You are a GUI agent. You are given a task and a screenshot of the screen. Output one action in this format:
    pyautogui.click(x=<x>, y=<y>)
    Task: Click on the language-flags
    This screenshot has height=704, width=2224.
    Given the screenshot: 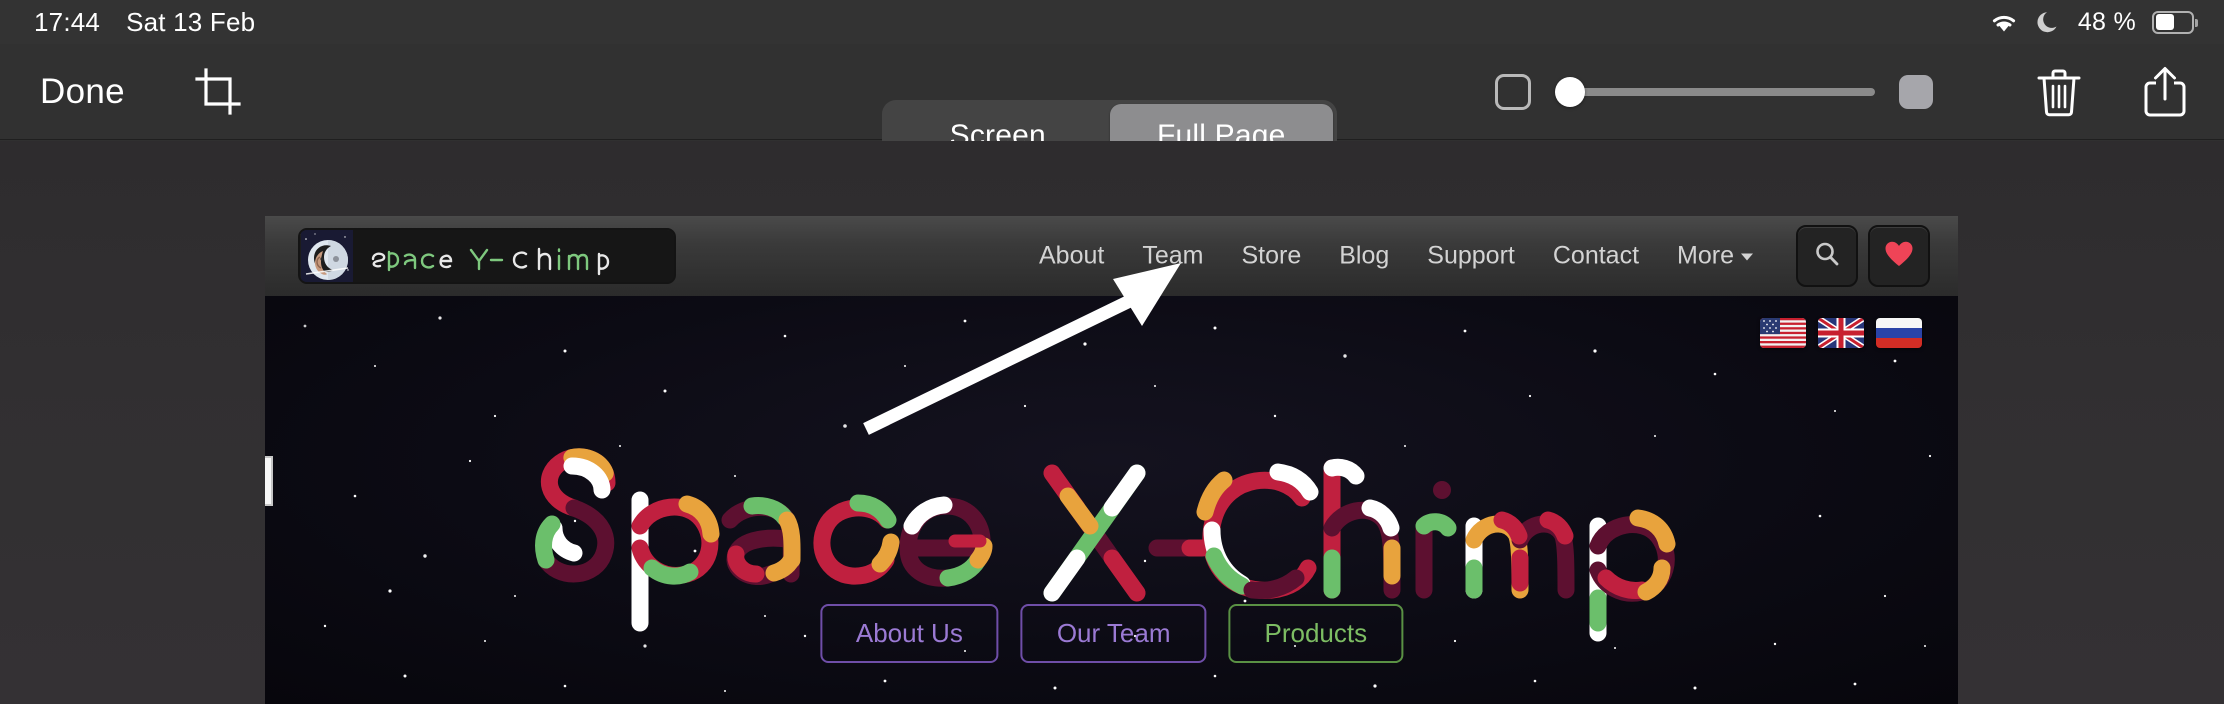 What is the action you would take?
    pyautogui.click(x=1841, y=333)
    